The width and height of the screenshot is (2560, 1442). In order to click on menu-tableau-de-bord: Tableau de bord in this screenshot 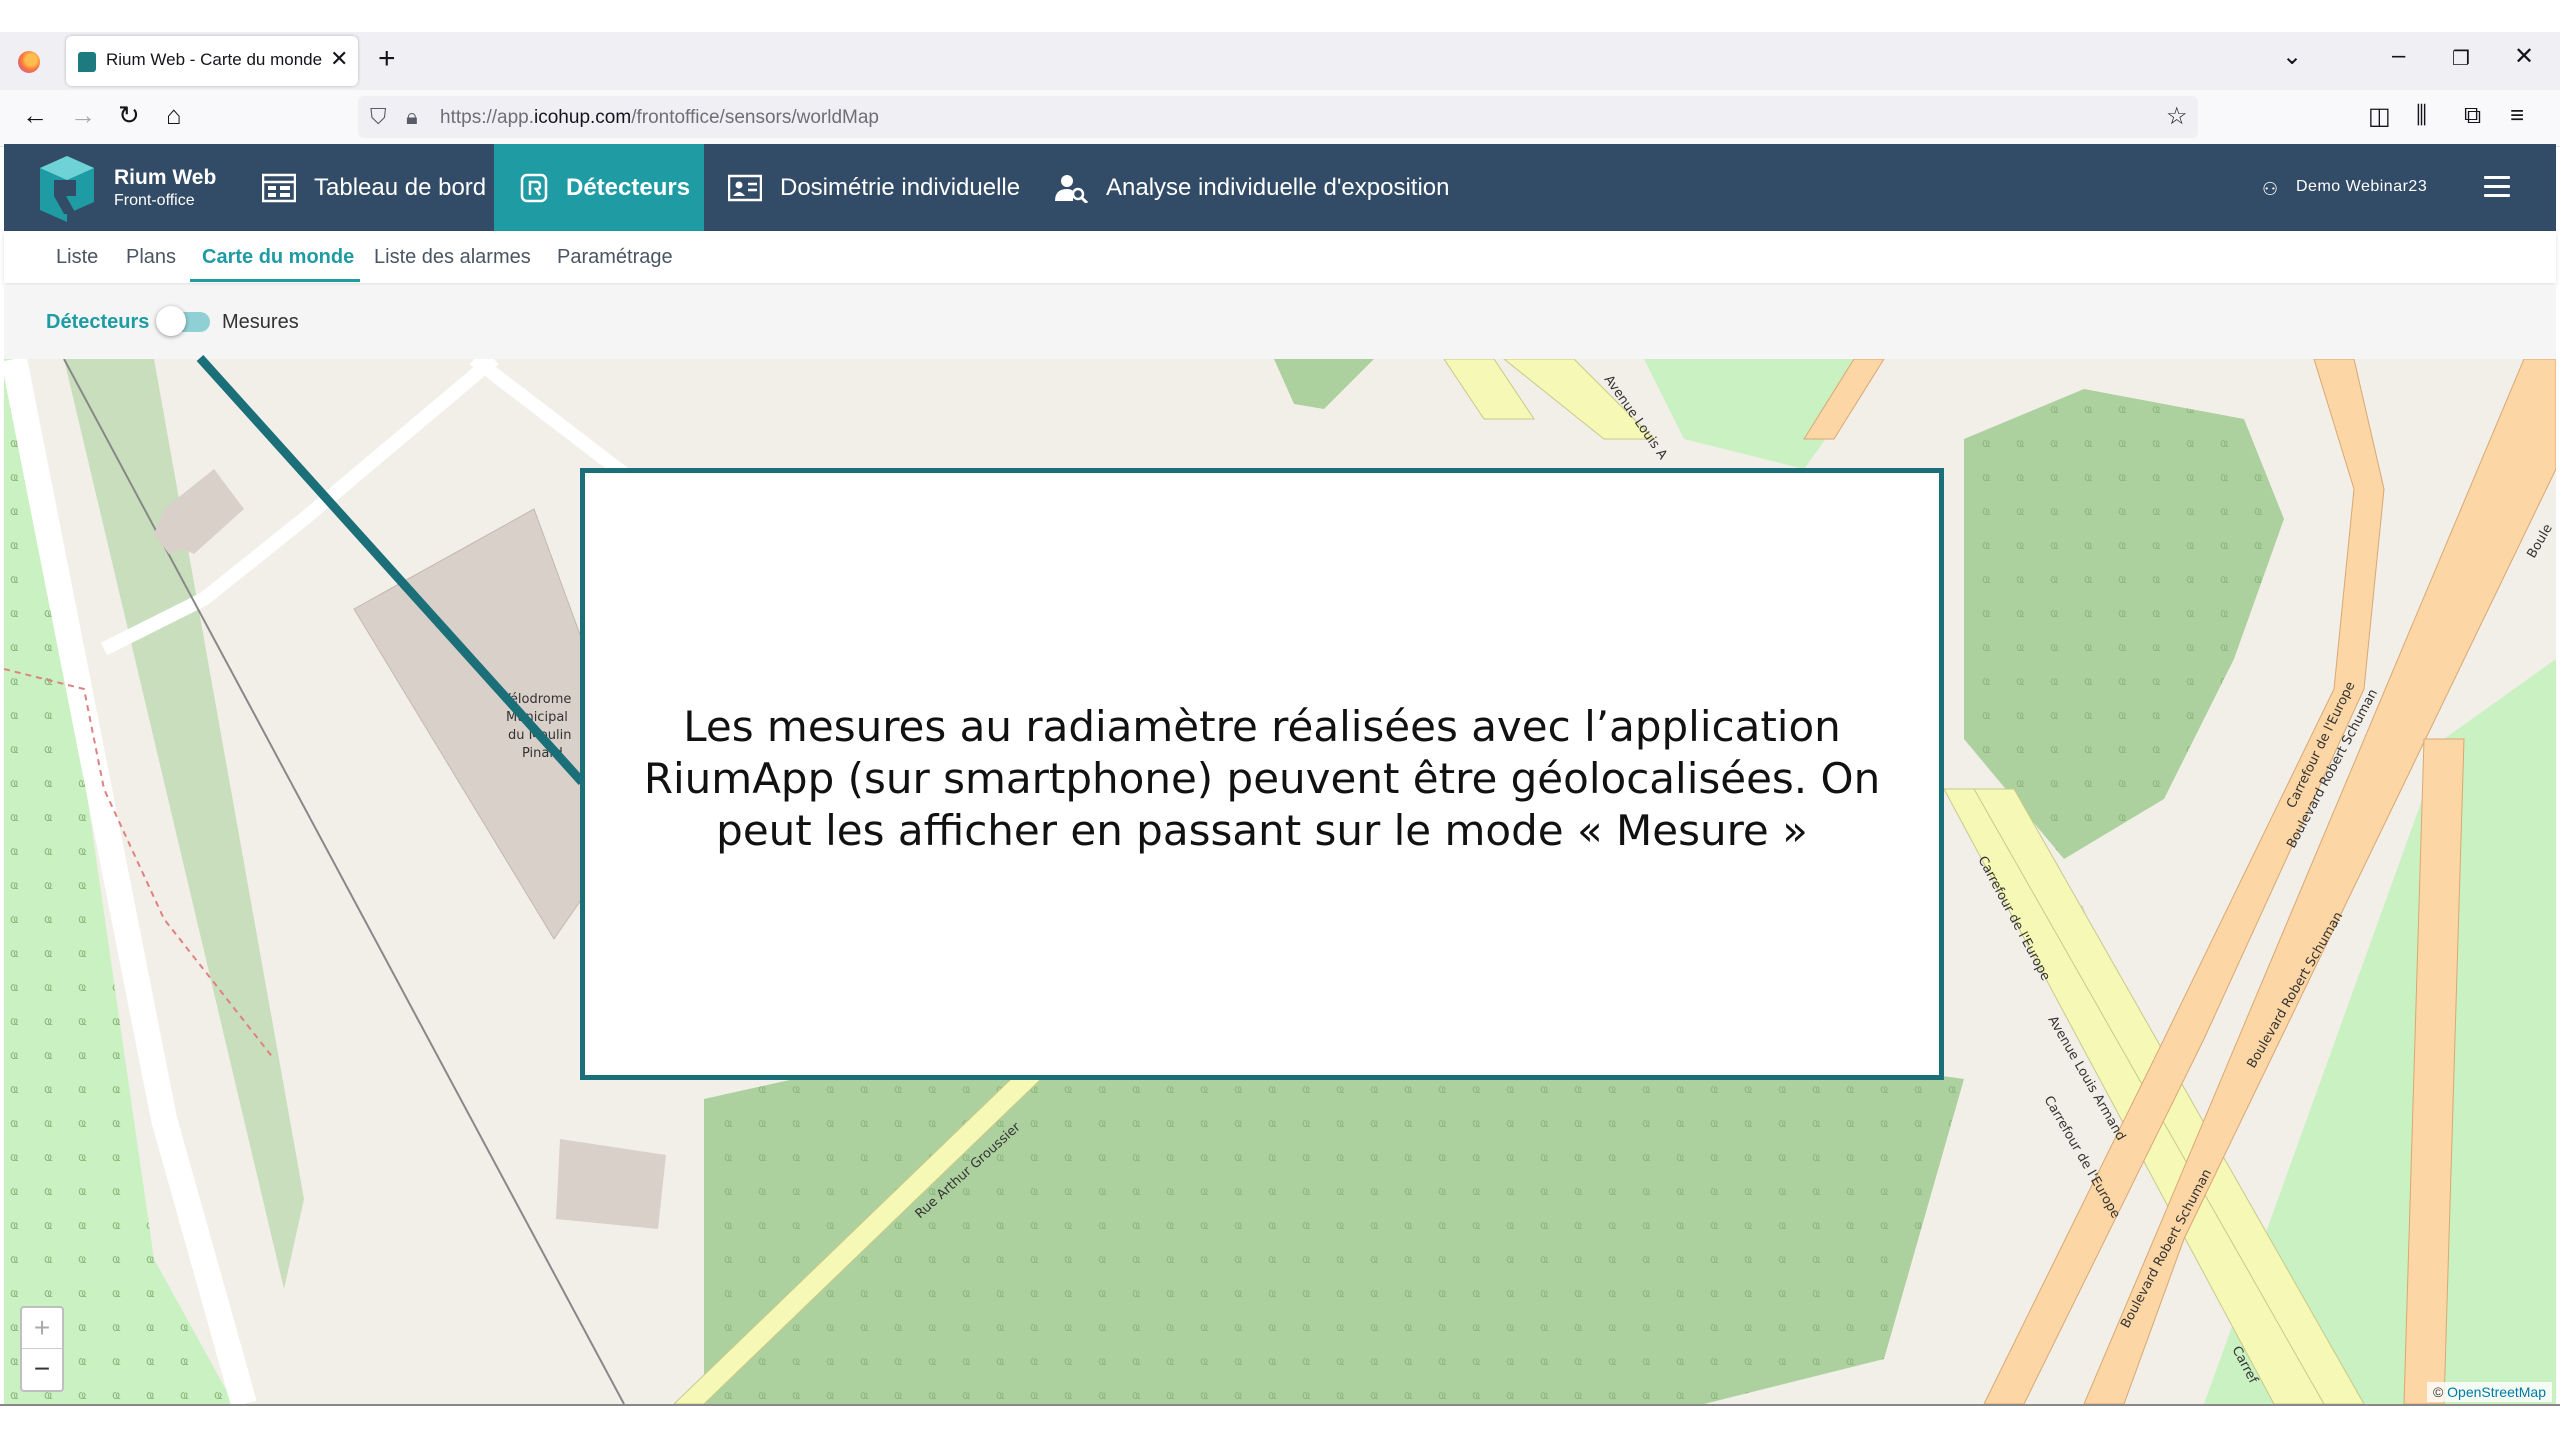, I will do `click(374, 187)`.